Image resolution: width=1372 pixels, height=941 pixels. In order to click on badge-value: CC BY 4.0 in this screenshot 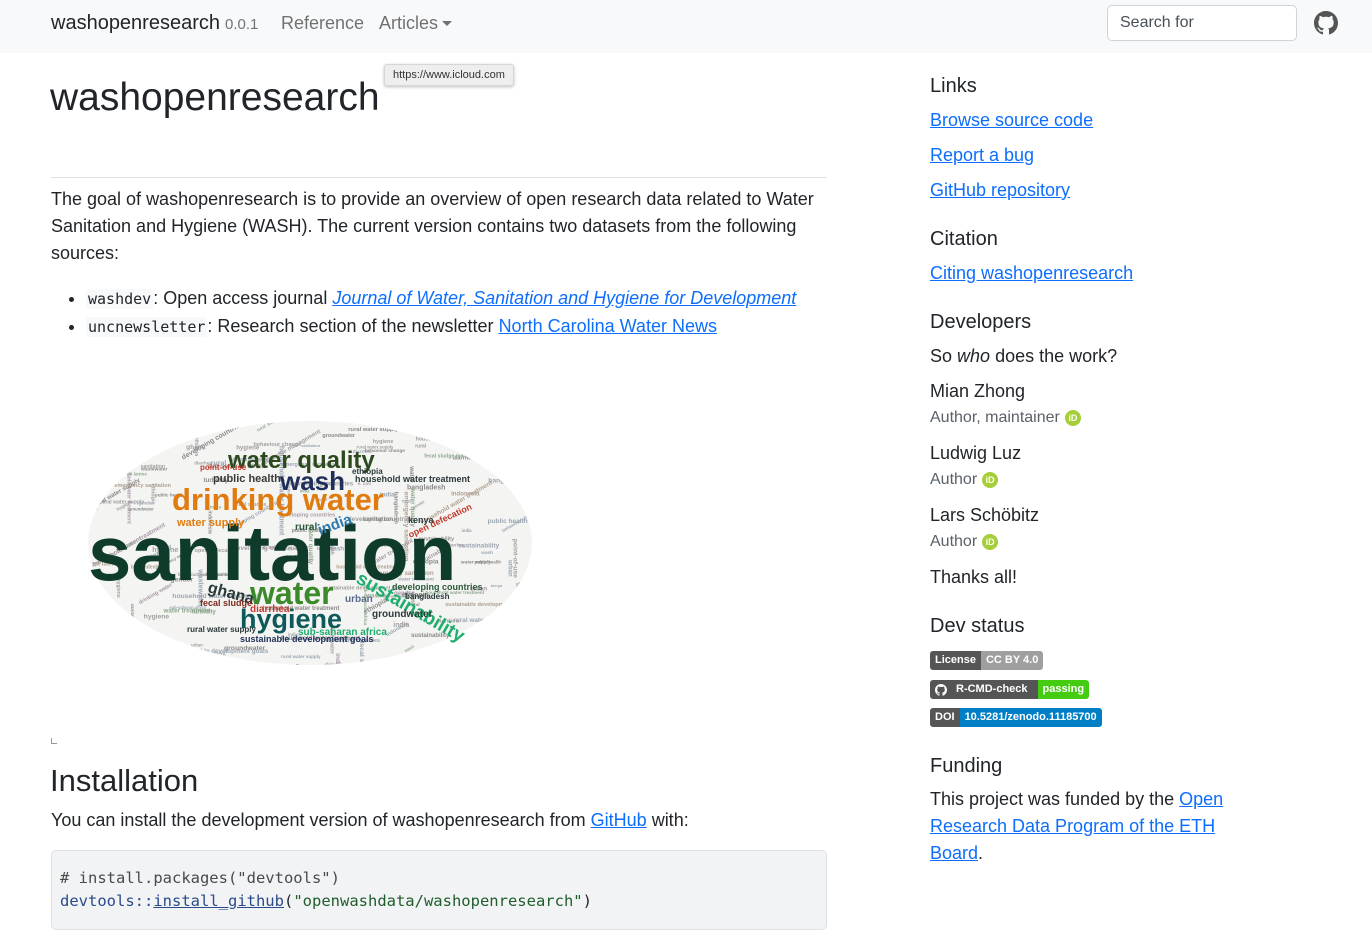, I will do `click(1012, 660)`.